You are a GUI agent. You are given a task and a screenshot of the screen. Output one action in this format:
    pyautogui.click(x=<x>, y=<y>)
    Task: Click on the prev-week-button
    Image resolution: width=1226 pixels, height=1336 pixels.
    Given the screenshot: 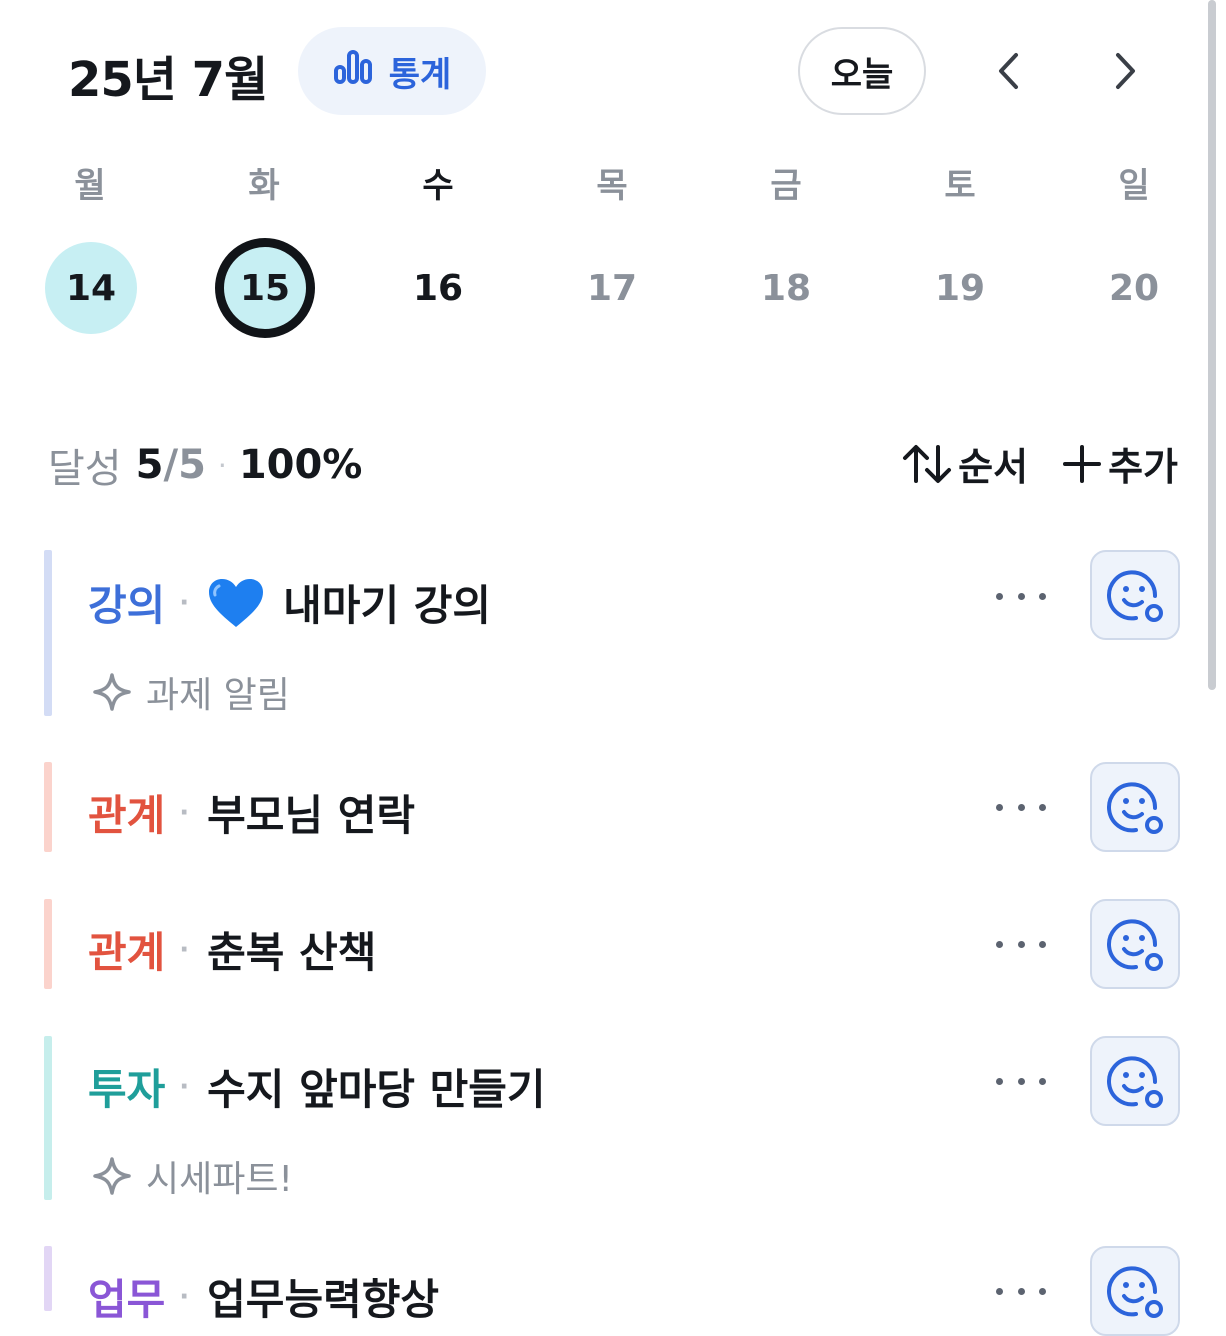 What is the action you would take?
    pyautogui.click(x=1008, y=71)
    